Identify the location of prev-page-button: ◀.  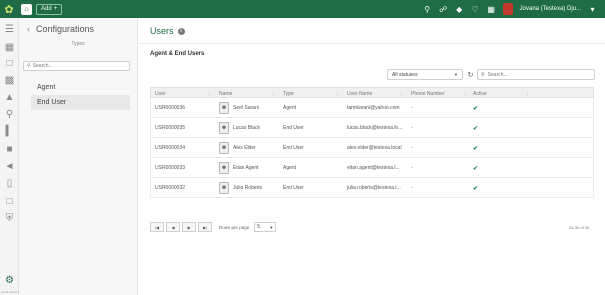
(173, 227).